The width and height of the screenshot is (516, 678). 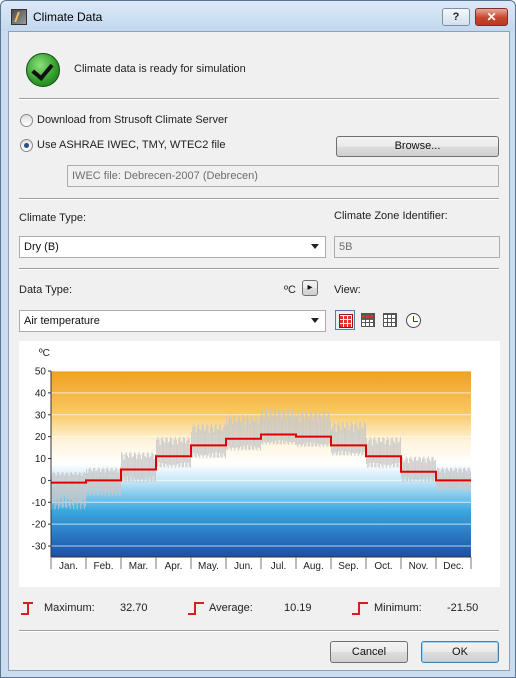 I want to click on climate-zone-field: 5B, so click(x=417, y=247).